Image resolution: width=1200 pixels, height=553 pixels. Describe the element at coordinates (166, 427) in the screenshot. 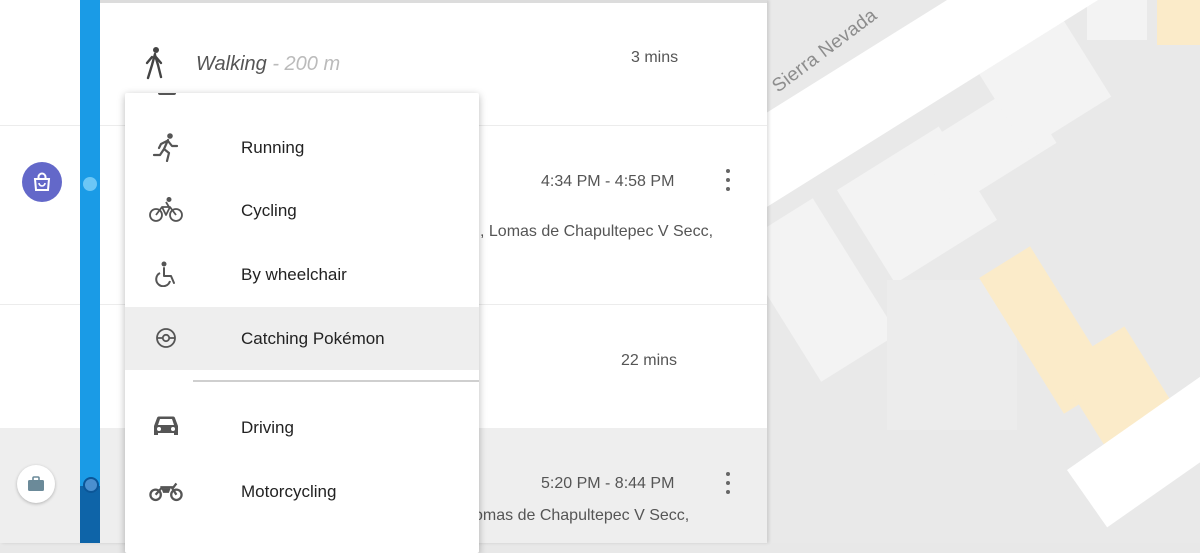

I see `car-icon` at that location.